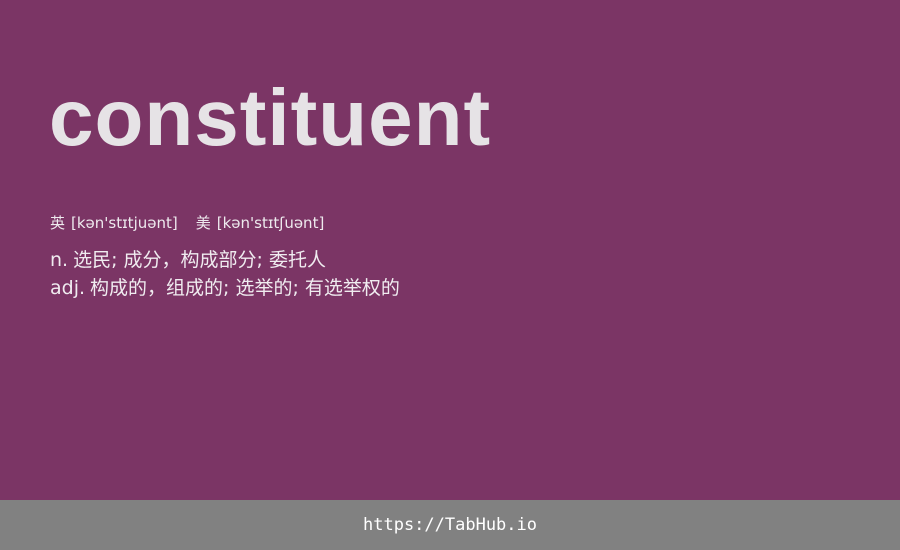  What do you see at coordinates (203, 223) in the screenshot?
I see `us-label: 美` at bounding box center [203, 223].